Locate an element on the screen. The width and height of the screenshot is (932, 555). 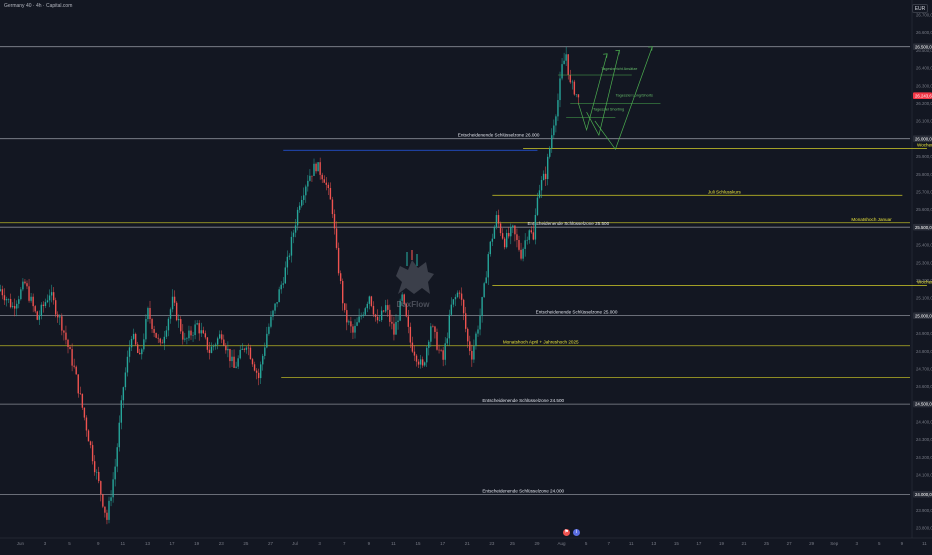
price-badge-label: 26.243,6 is located at coordinates (923, 95).